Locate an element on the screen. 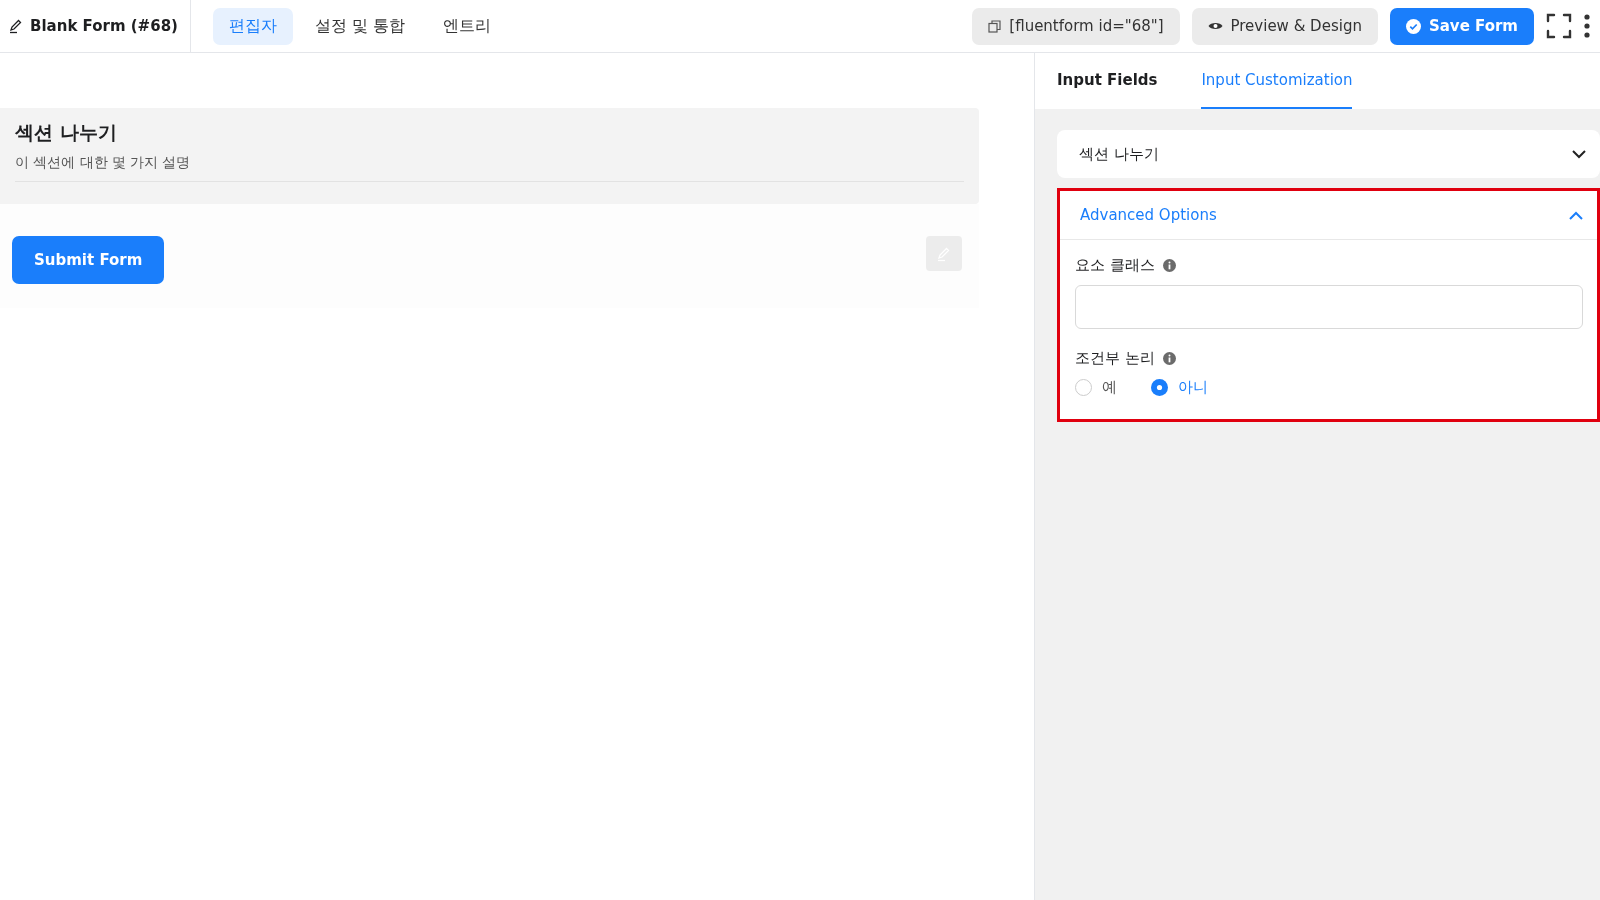 The height and width of the screenshot is (900, 1600). pencil-icon is located at coordinates (16, 26).